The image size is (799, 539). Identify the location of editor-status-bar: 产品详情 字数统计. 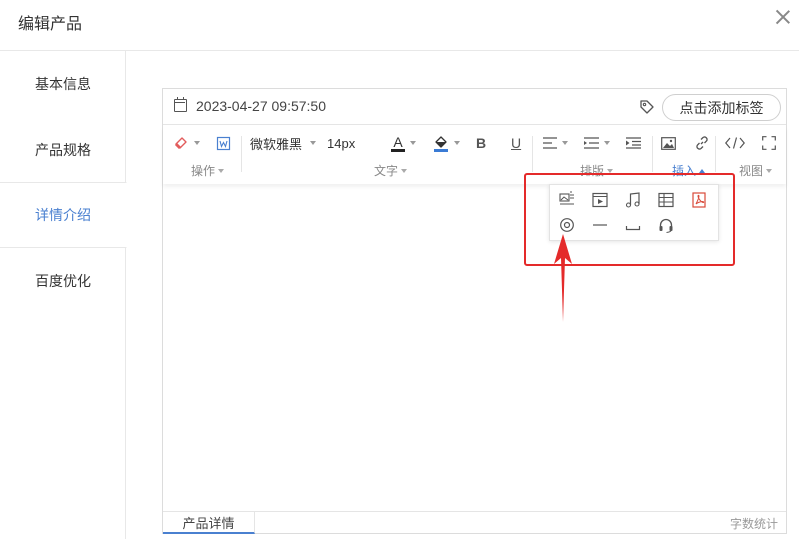
(474, 522).